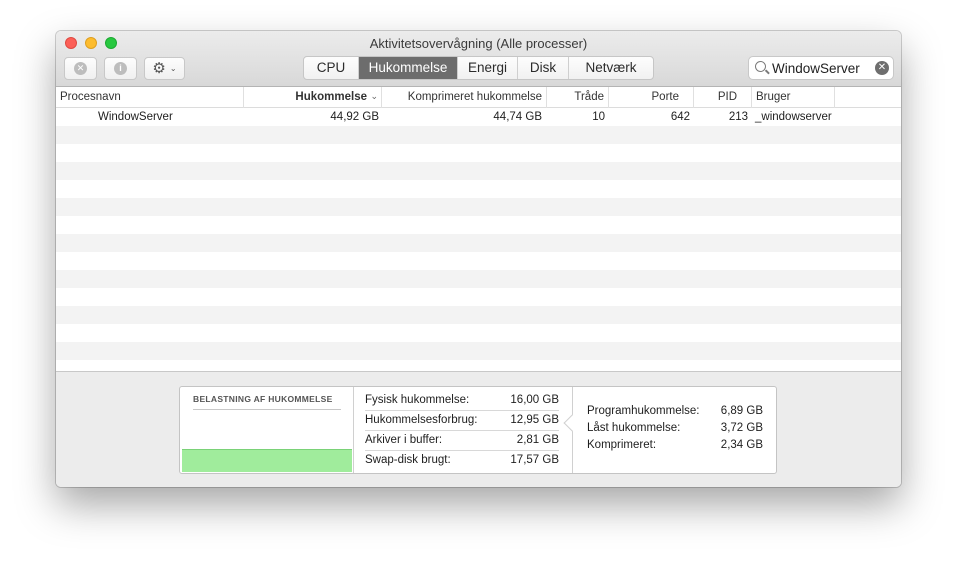 The height and width of the screenshot is (567, 957). I want to click on breakdown-value: 2,34 GB, so click(741, 445).